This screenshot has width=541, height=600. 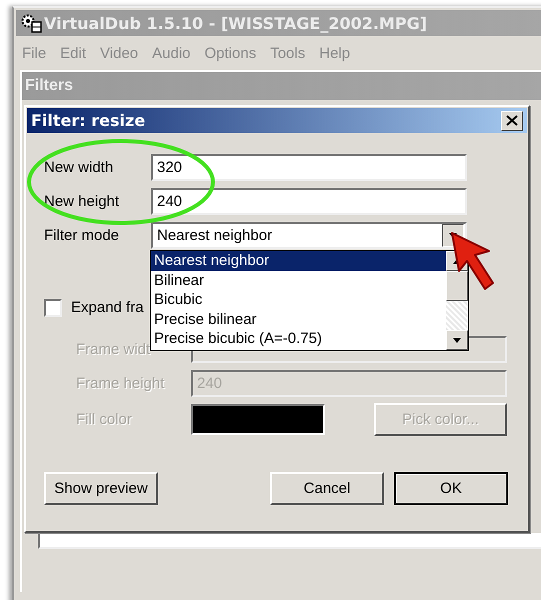 What do you see at coordinates (88, 120) in the screenshot?
I see `dialog-title: Filter: resize` at bounding box center [88, 120].